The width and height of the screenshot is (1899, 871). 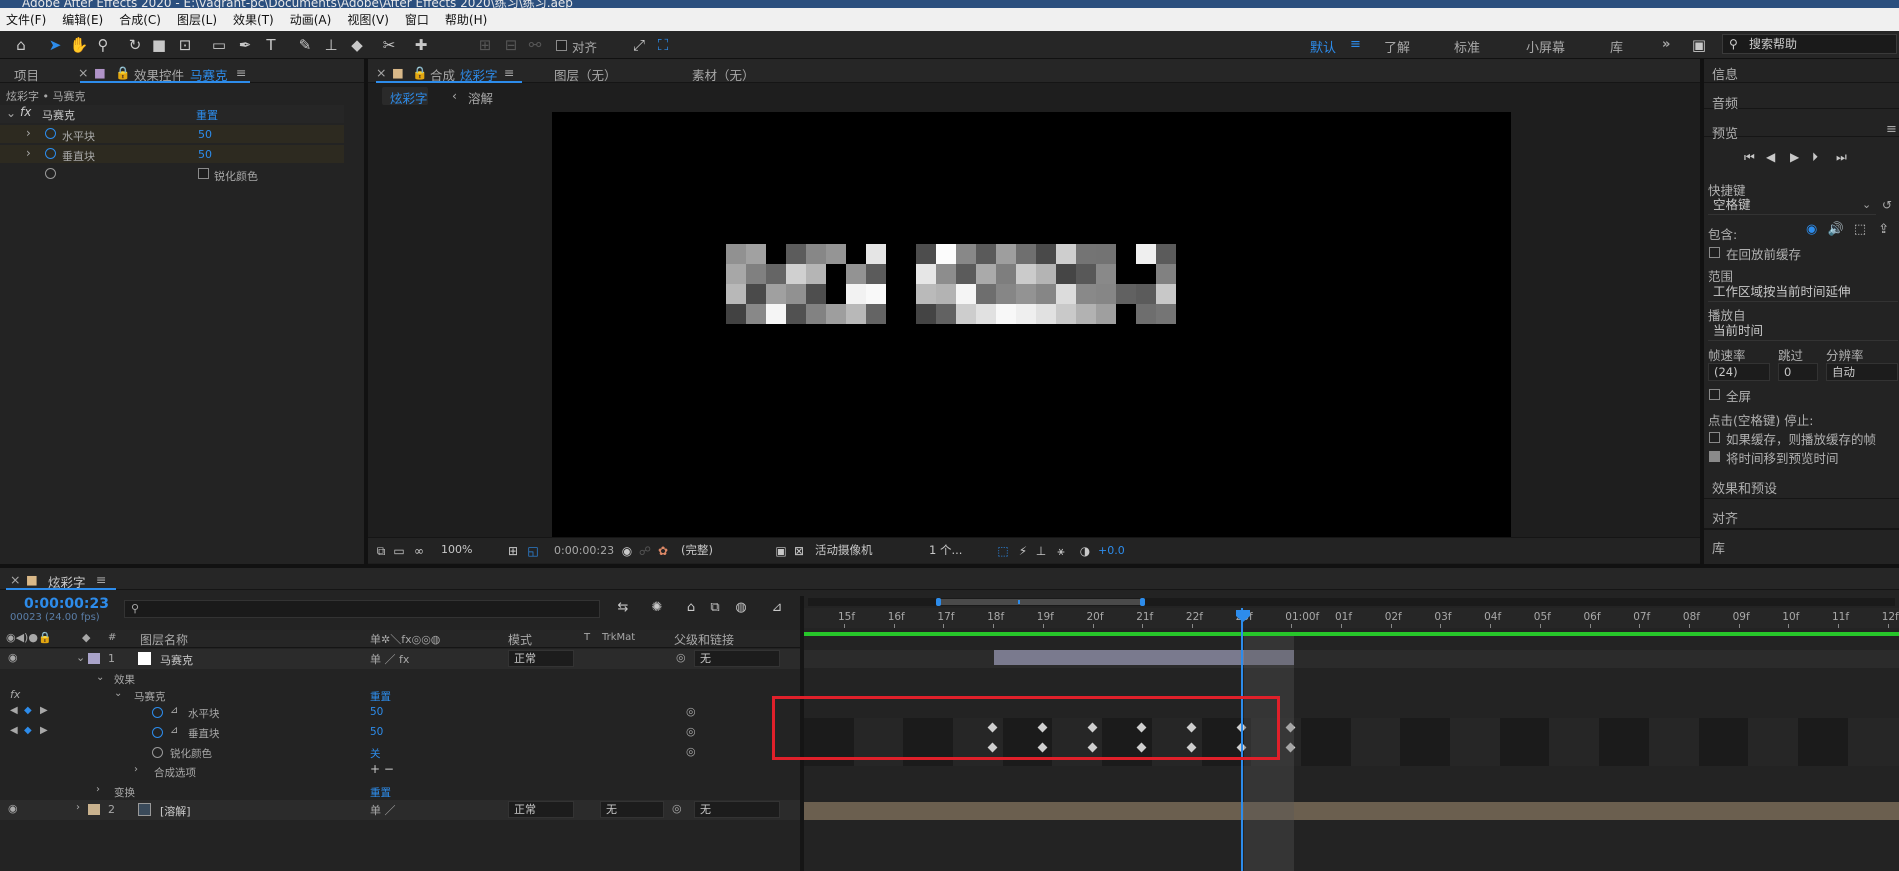 What do you see at coordinates (203, 173) in the screenshot?
I see `sharpen-colors-checkbox` at bounding box center [203, 173].